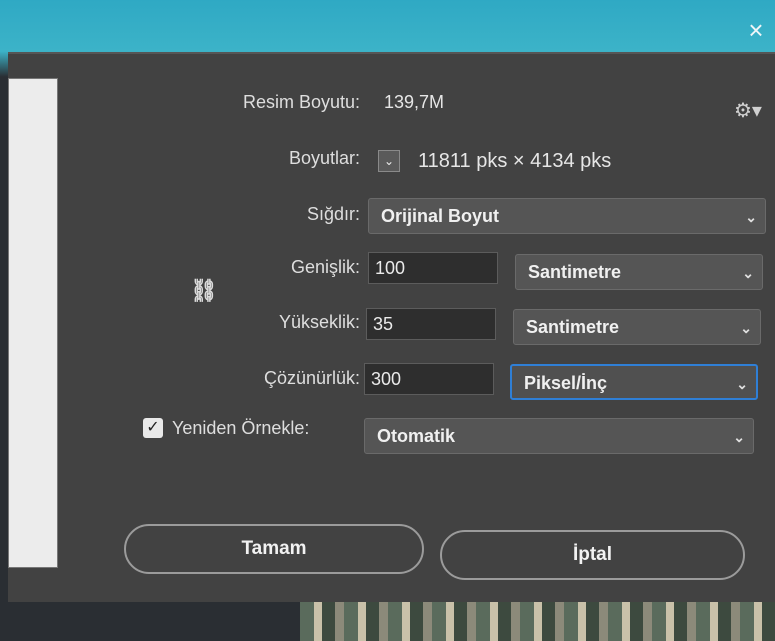 The width and height of the screenshot is (775, 641). What do you see at coordinates (324, 158) in the screenshot?
I see `dimensions-label: Boyutlar:` at bounding box center [324, 158].